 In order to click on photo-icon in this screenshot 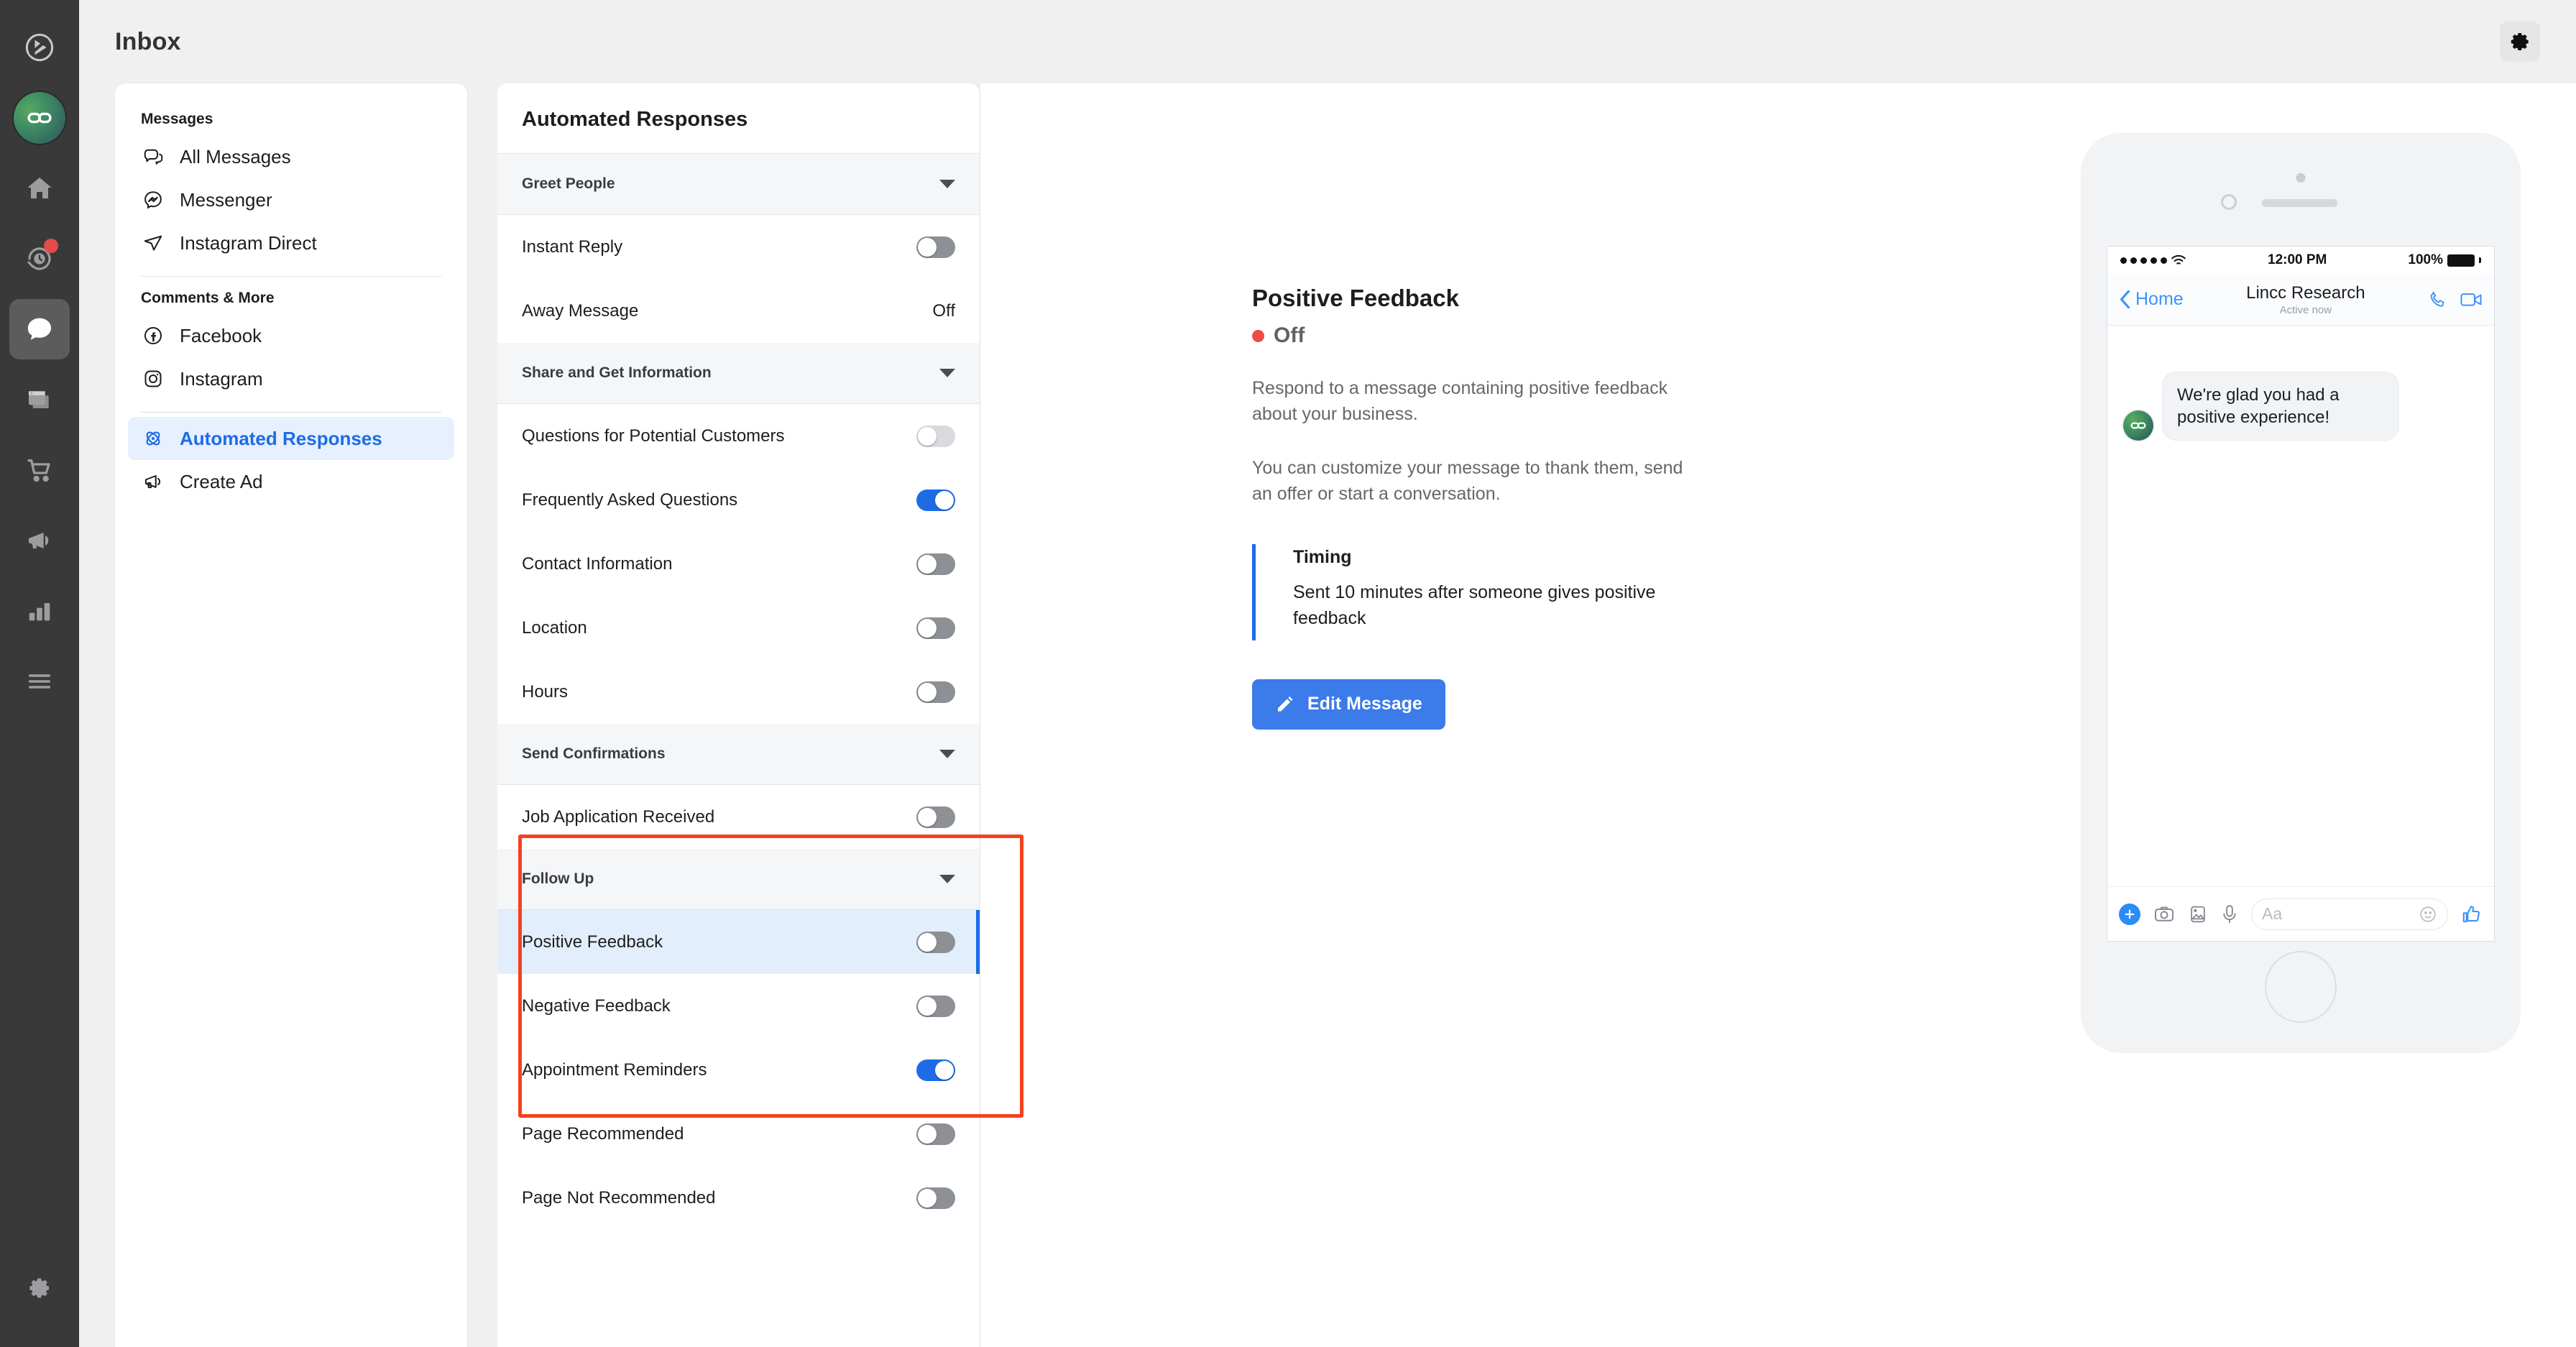, I will do `click(2198, 914)`.